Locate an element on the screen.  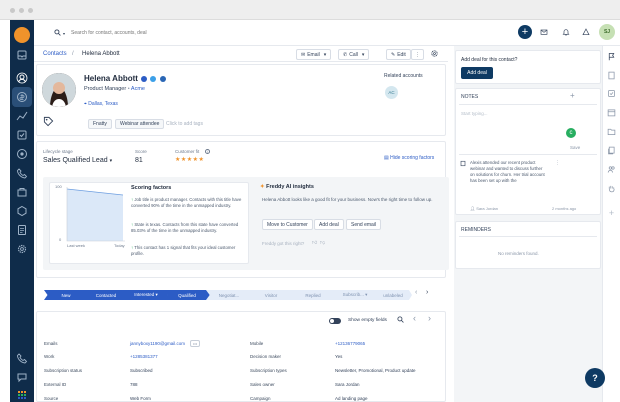
user-avatar: SJ is located at coordinates (607, 32).